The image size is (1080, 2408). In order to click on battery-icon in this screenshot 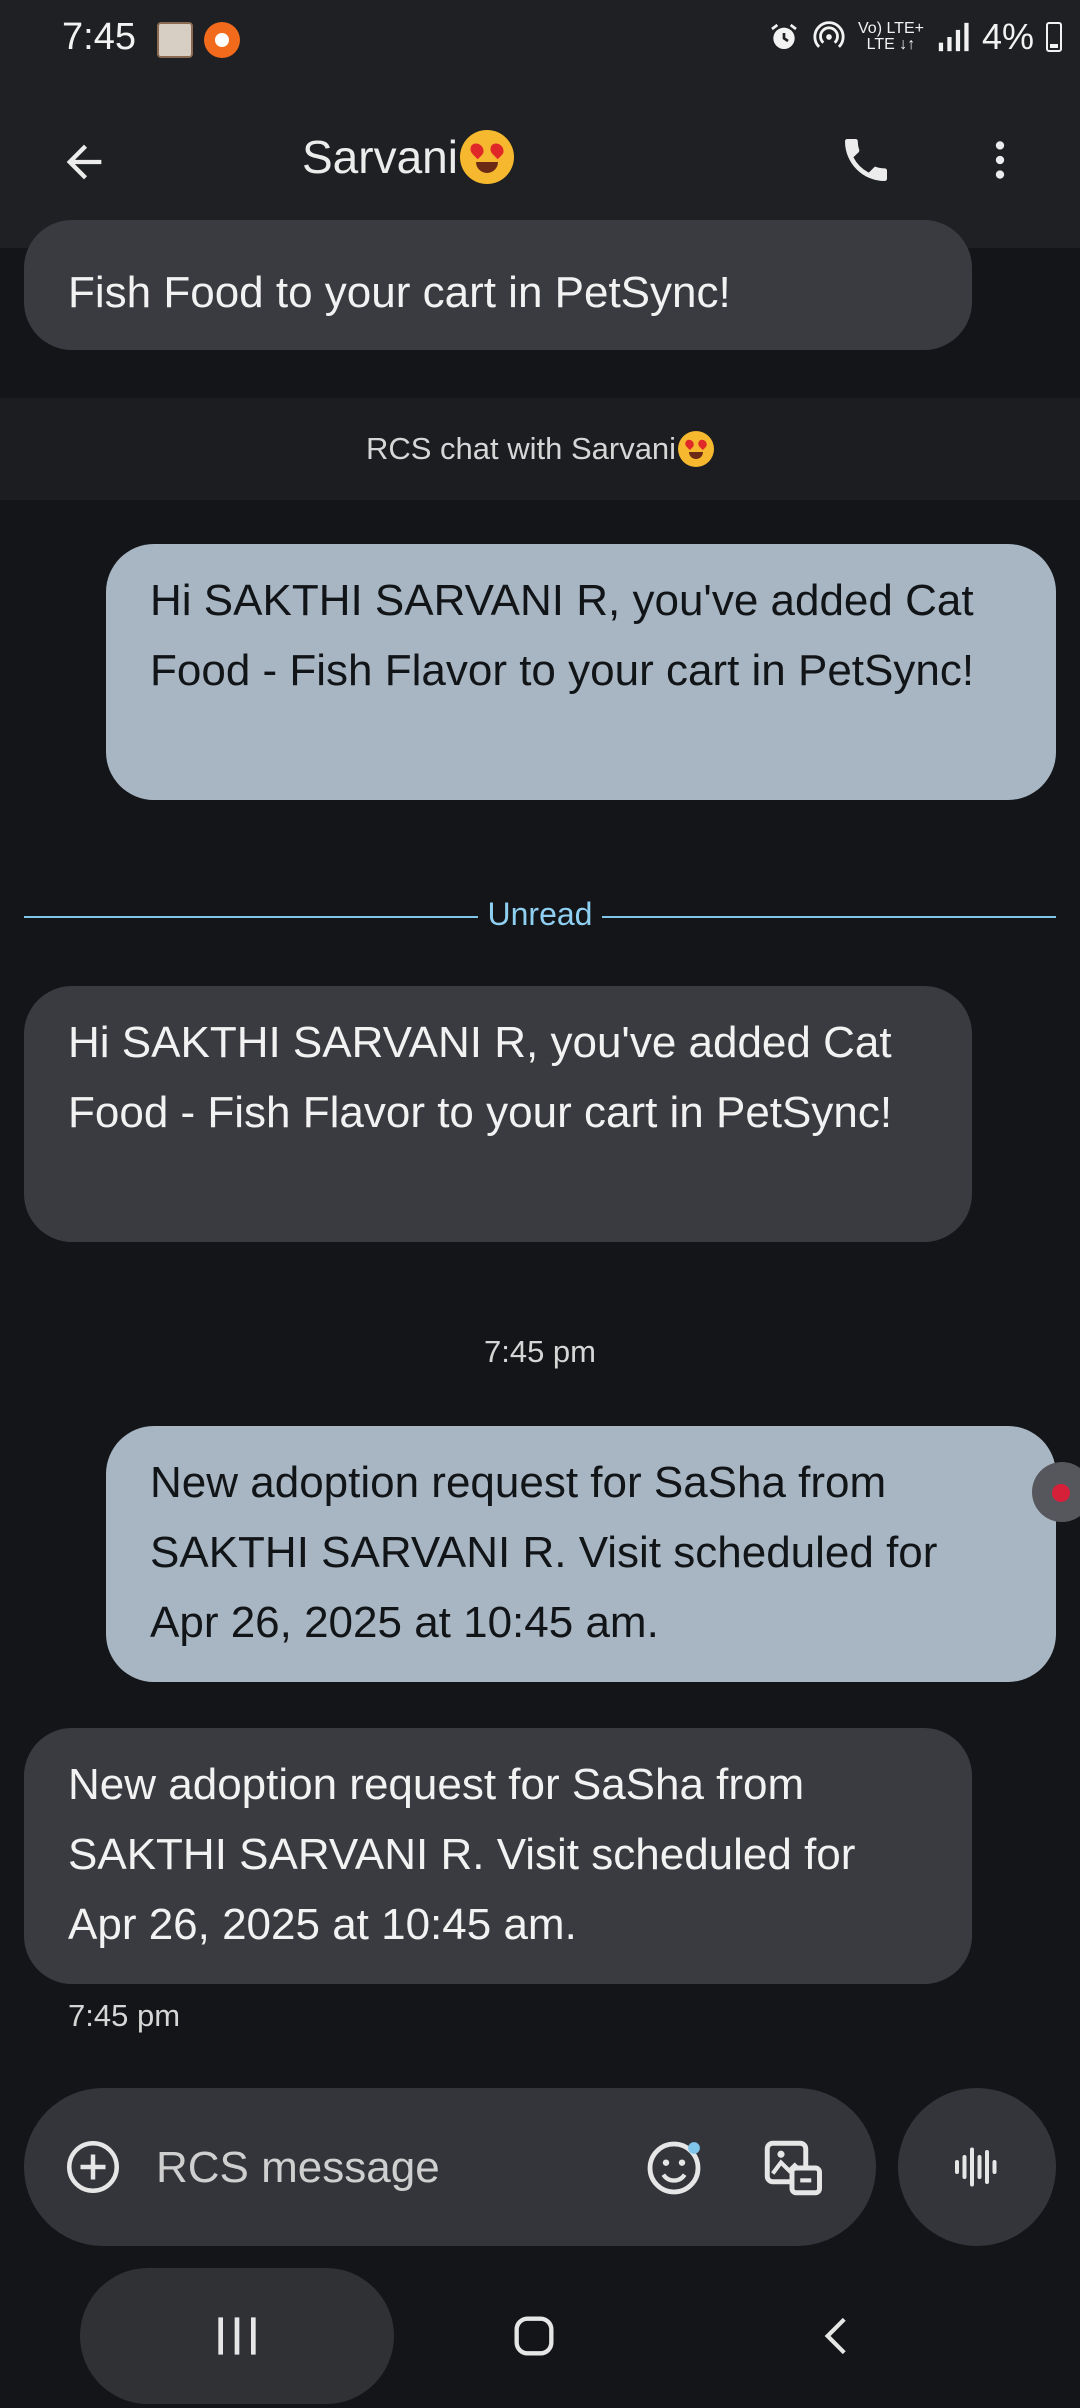, I will do `click(1054, 37)`.